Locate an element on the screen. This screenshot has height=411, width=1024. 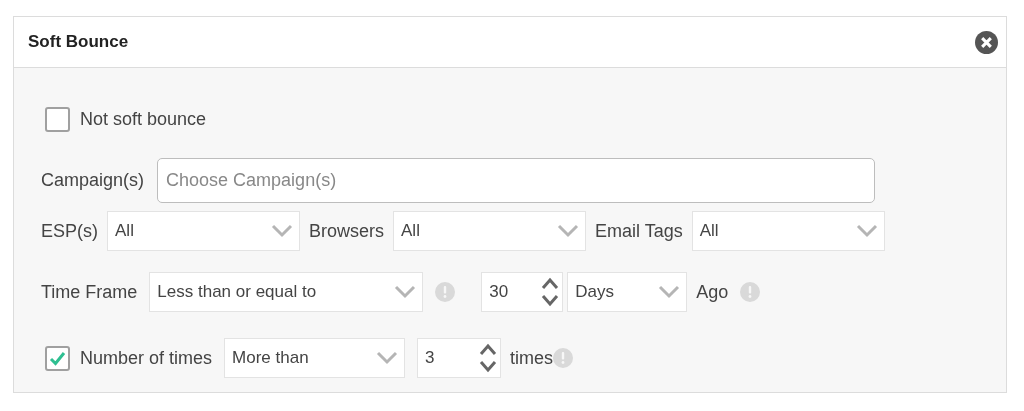
field-label: Time Frame is located at coordinates (89, 292).